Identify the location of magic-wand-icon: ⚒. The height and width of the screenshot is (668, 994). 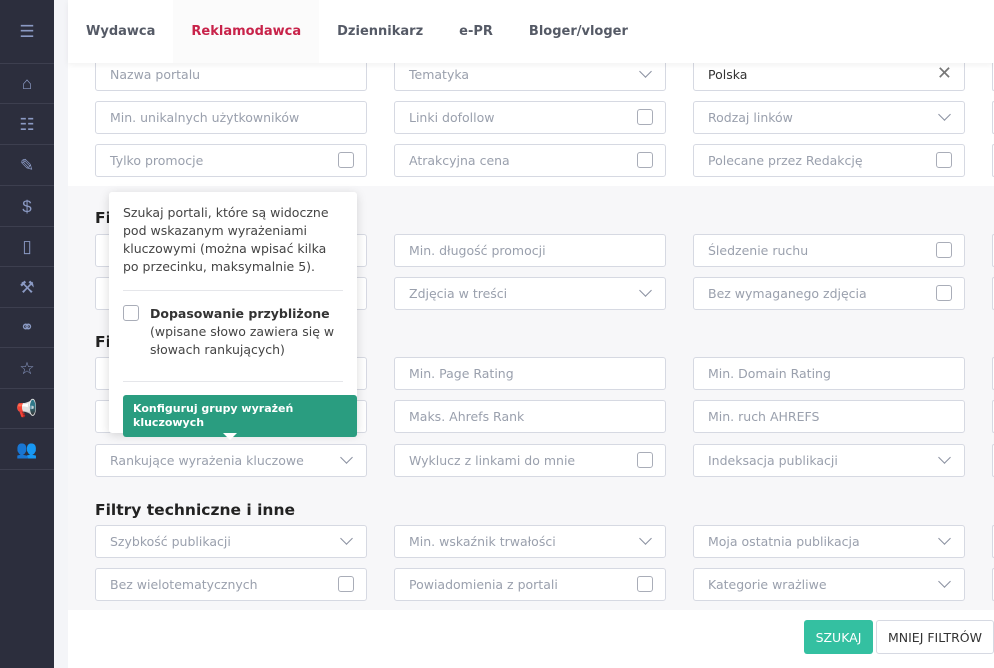
(27, 287).